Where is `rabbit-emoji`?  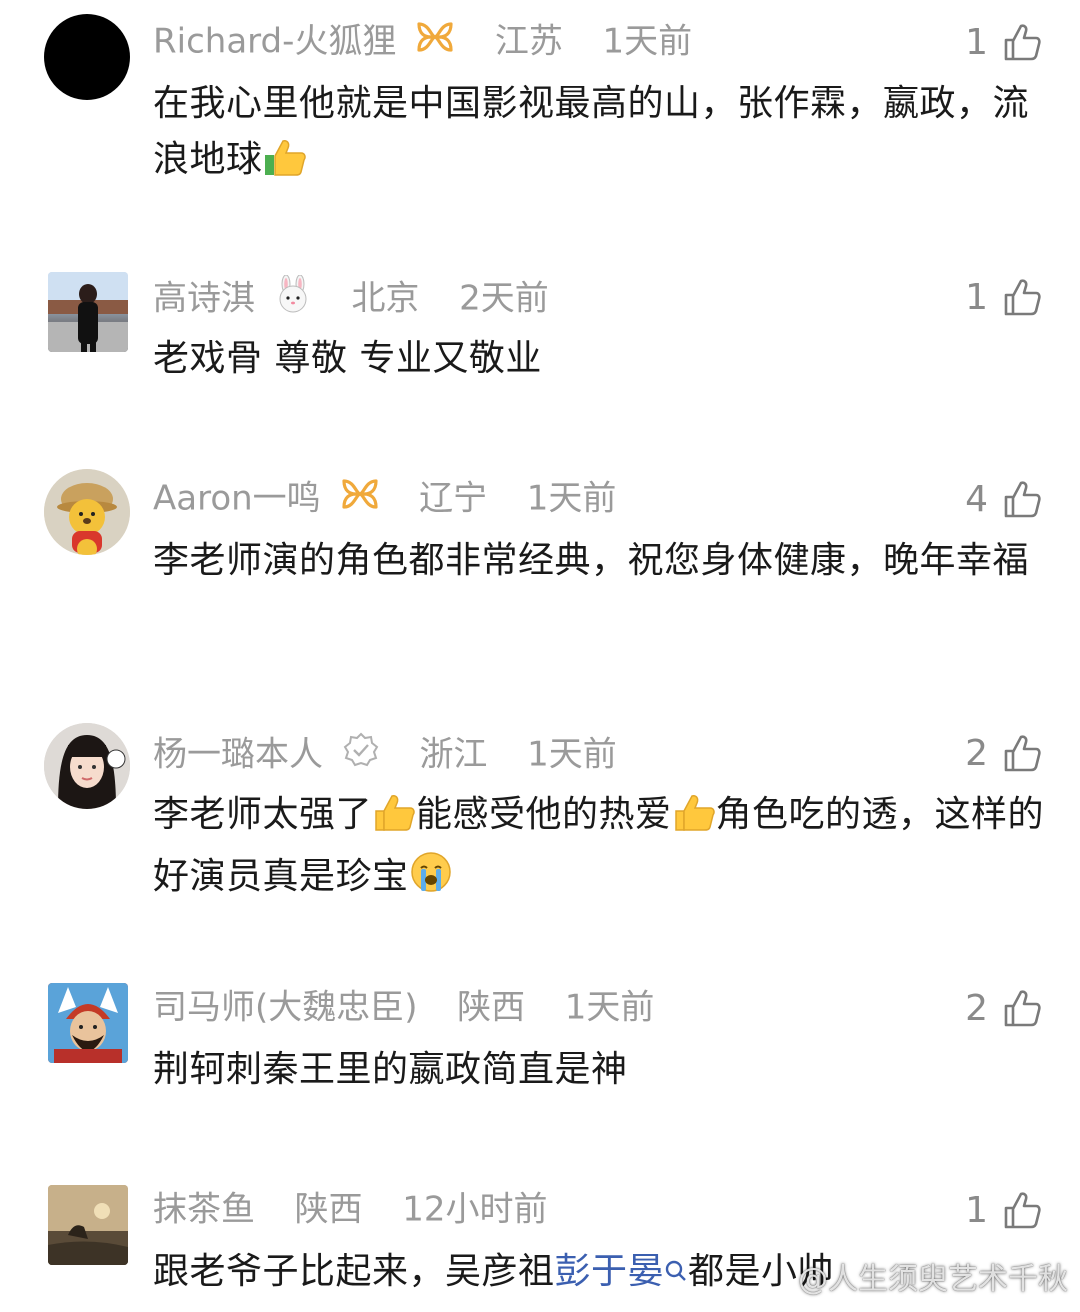 rabbit-emoji is located at coordinates (293, 298).